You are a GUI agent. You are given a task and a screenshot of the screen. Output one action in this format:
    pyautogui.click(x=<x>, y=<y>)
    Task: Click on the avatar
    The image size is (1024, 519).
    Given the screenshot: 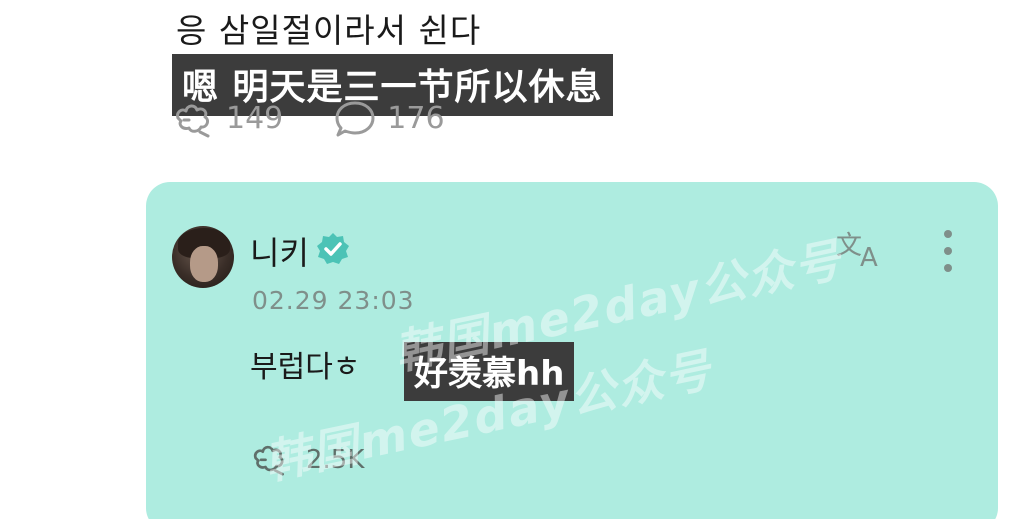 What is the action you would take?
    pyautogui.click(x=203, y=257)
    